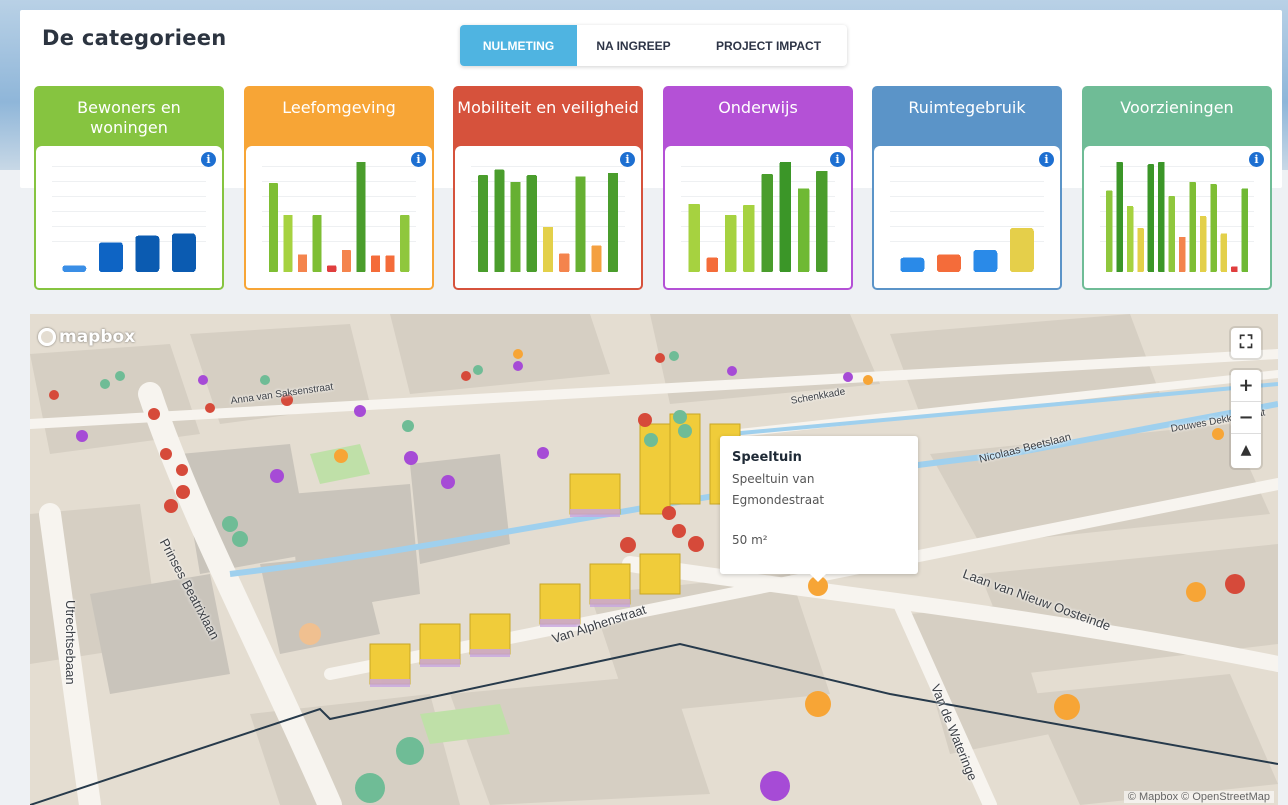  I want to click on tab-nulmeting: NULMETING, so click(518, 45).